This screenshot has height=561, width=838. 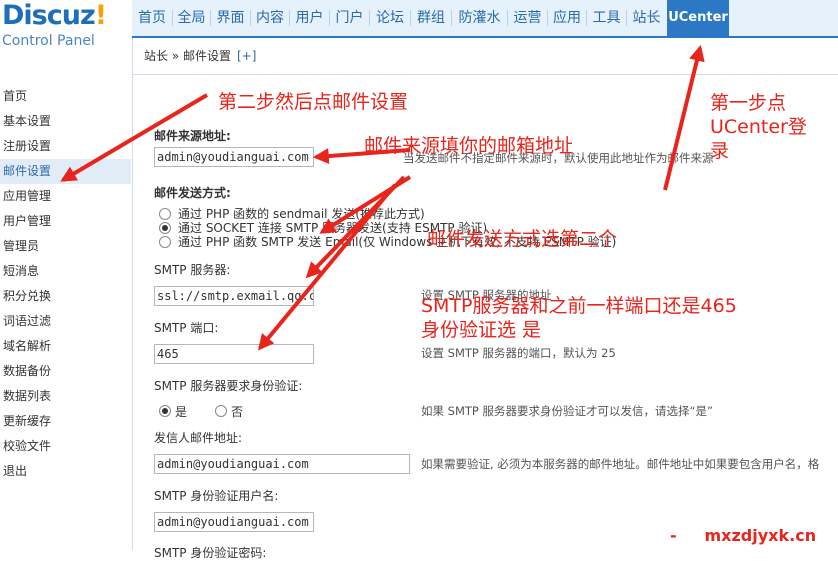 I want to click on smtp-password-label: SMTP 身份验证密码:, so click(x=210, y=553).